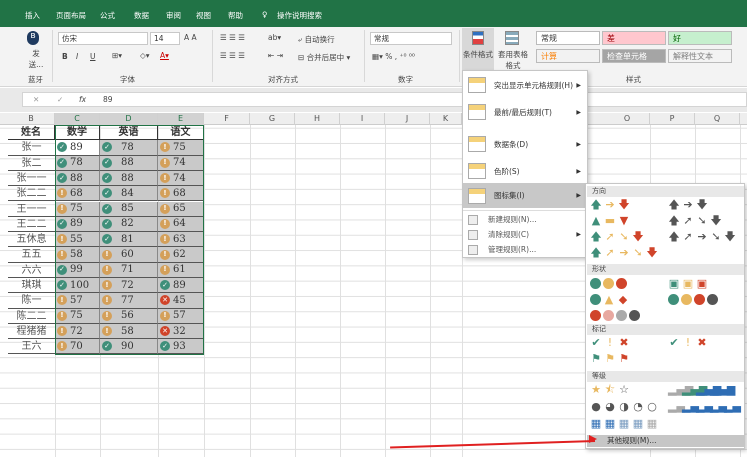 This screenshot has width=747, height=457. I want to click on fill-color-icon: ◇▾, so click(145, 55).